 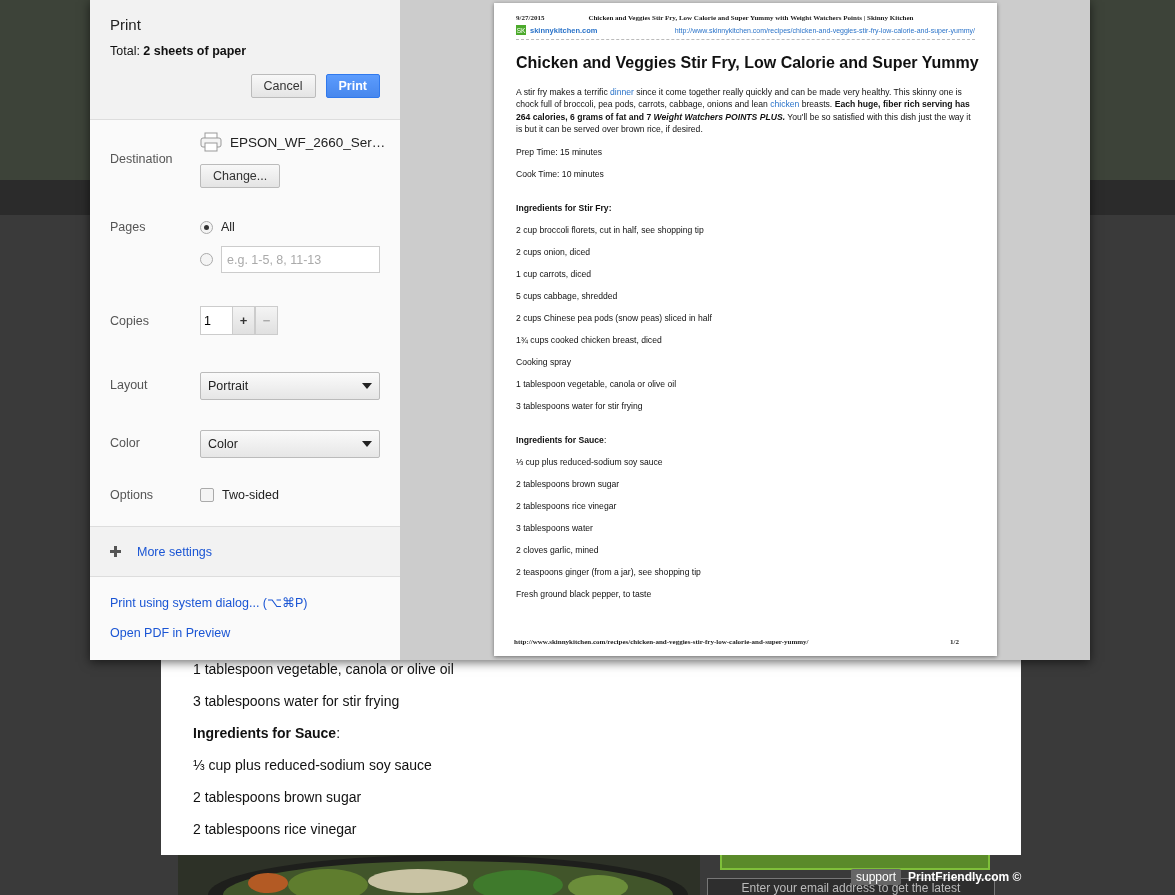 What do you see at coordinates (622, 92) in the screenshot?
I see `inline-link: dinner` at bounding box center [622, 92].